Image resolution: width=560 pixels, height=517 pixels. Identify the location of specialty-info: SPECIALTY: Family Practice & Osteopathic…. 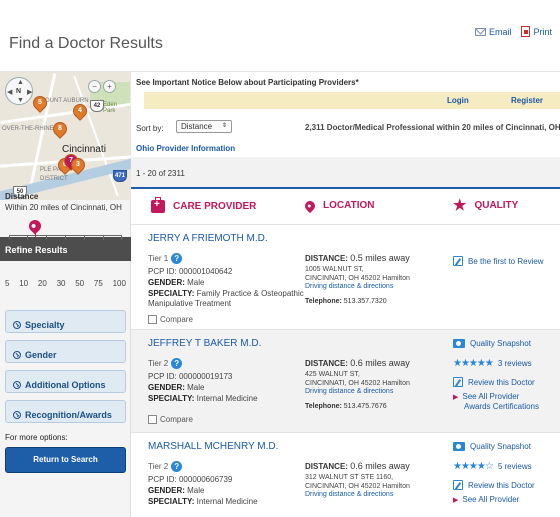
(228, 299).